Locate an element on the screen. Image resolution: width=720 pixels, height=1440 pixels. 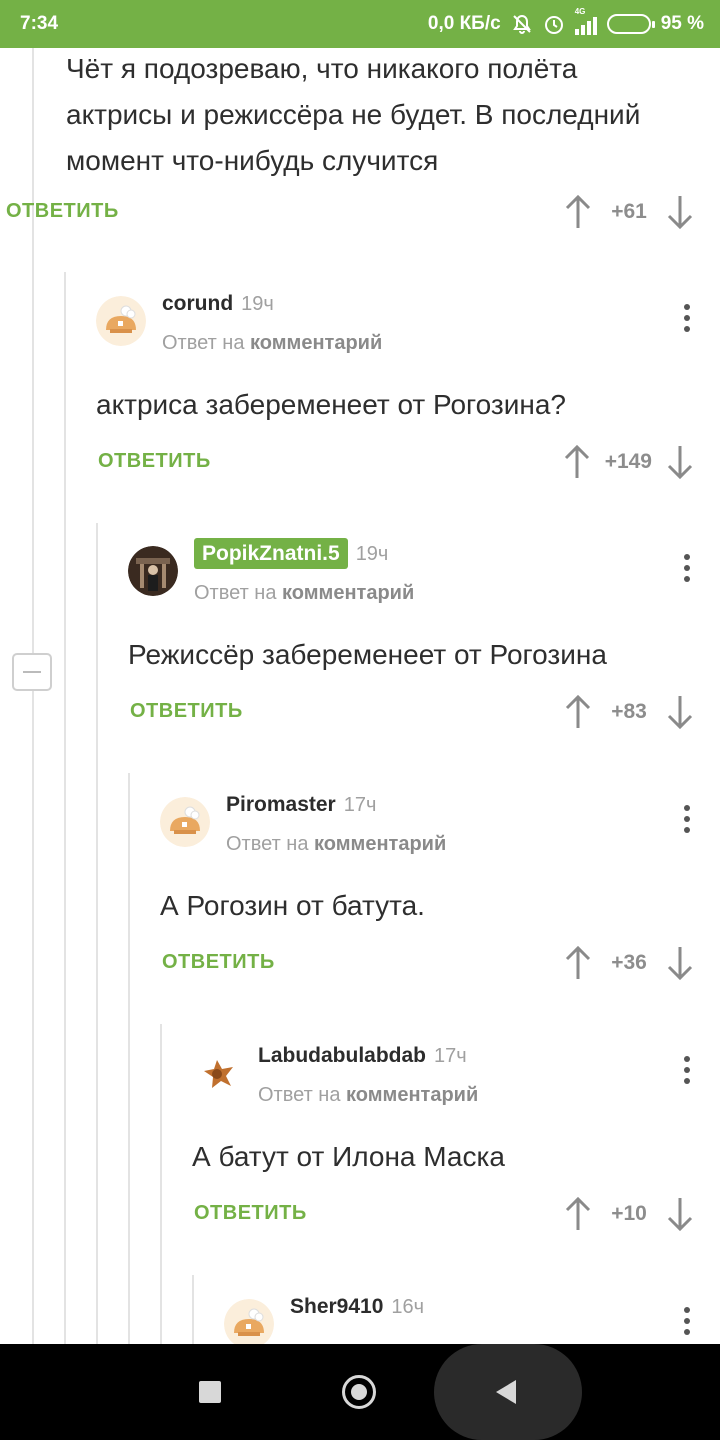
status-icons: 0,0 КБ/с 4G 95 % is located at coordinates (565, 21).